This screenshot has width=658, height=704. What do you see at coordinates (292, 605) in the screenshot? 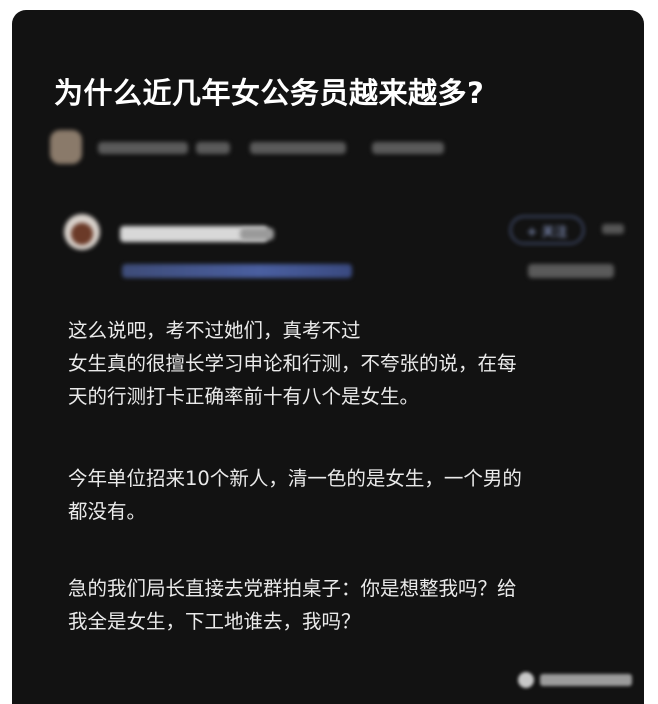
I see `answer-paragraph: 急的我们局长直接去党群拍桌子：你是想整我吗？给 我全是女生，下工地谁去，我吗？` at bounding box center [292, 605].